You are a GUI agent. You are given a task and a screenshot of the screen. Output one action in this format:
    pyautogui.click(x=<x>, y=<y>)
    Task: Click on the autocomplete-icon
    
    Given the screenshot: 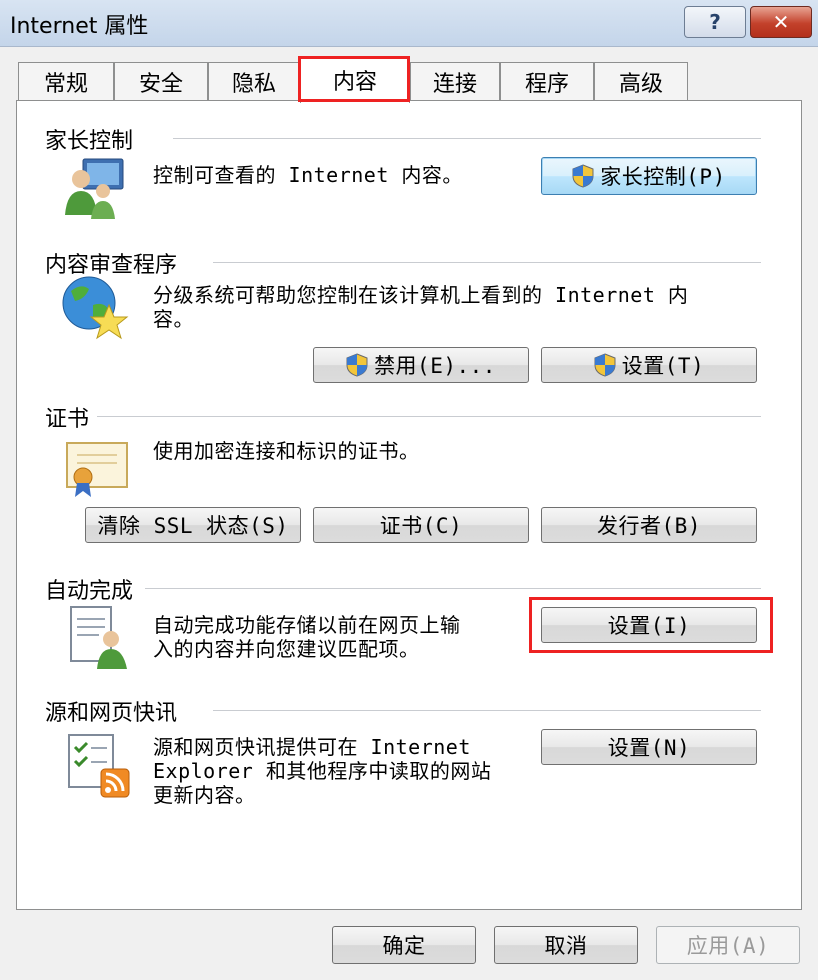 What is the action you would take?
    pyautogui.click(x=98, y=637)
    